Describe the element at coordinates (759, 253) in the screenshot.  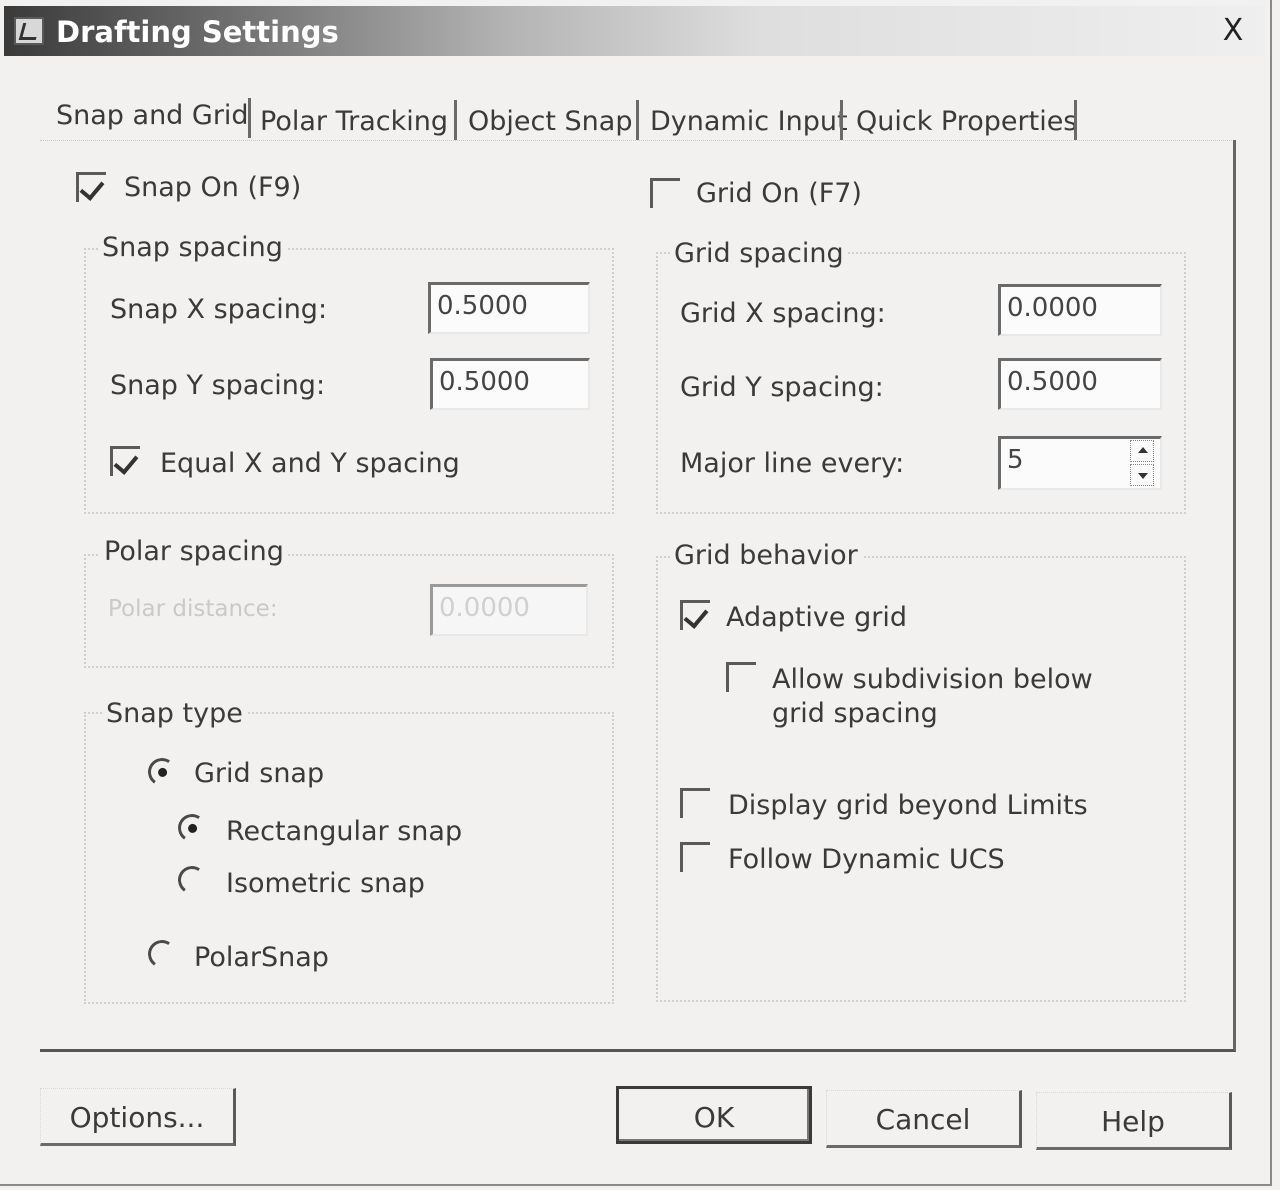
I see `grid-spacing-title: Grid spacing` at that location.